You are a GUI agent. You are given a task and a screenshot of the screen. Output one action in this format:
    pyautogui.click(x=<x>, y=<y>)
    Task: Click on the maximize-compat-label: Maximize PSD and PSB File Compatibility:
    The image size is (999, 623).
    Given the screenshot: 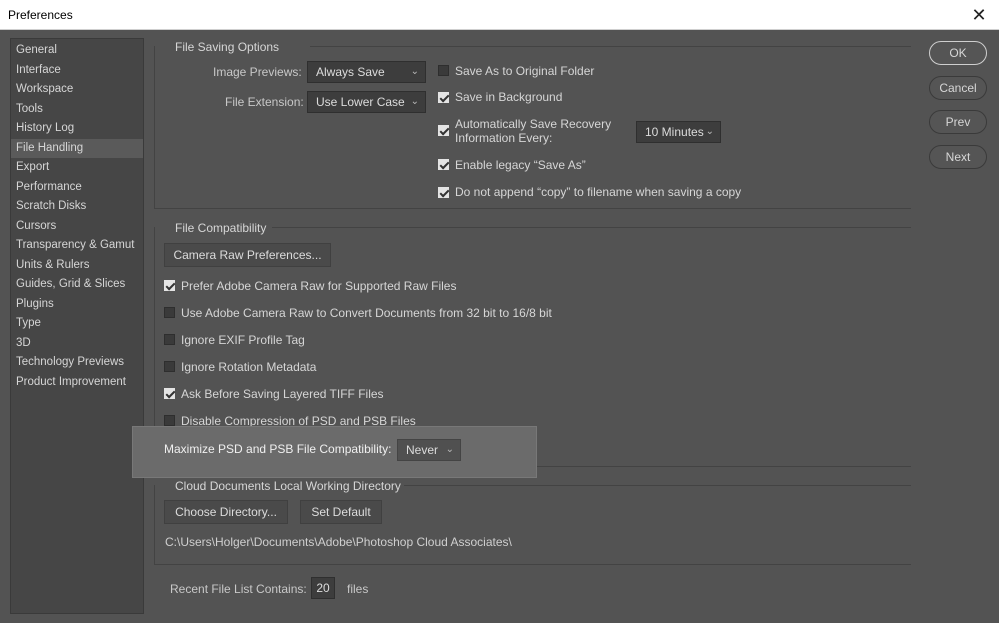 What is the action you would take?
    pyautogui.click(x=278, y=449)
    